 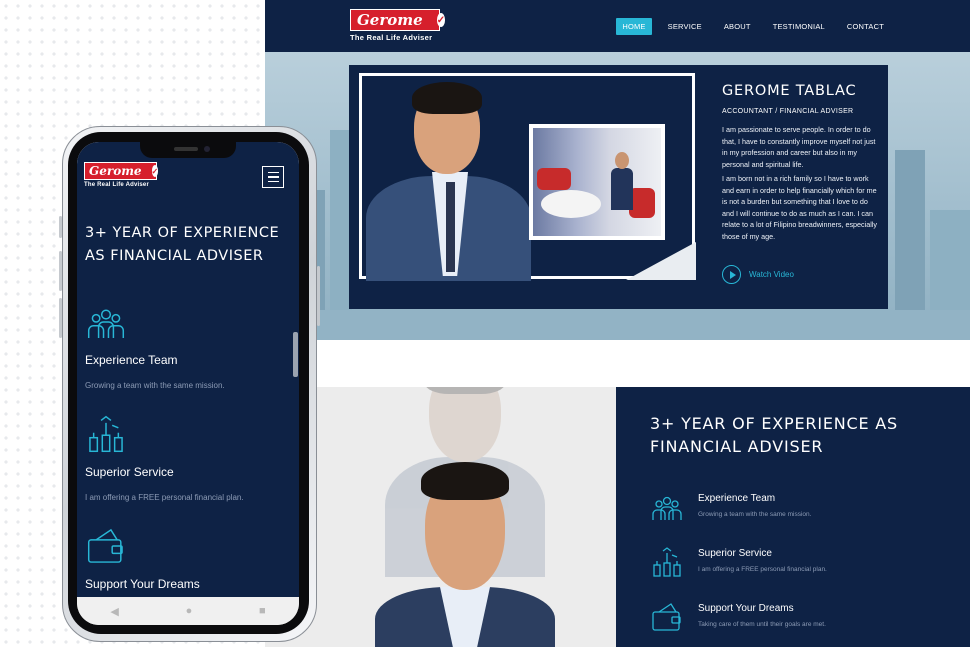 I want to click on hamburger-menu-icon, so click(x=273, y=177).